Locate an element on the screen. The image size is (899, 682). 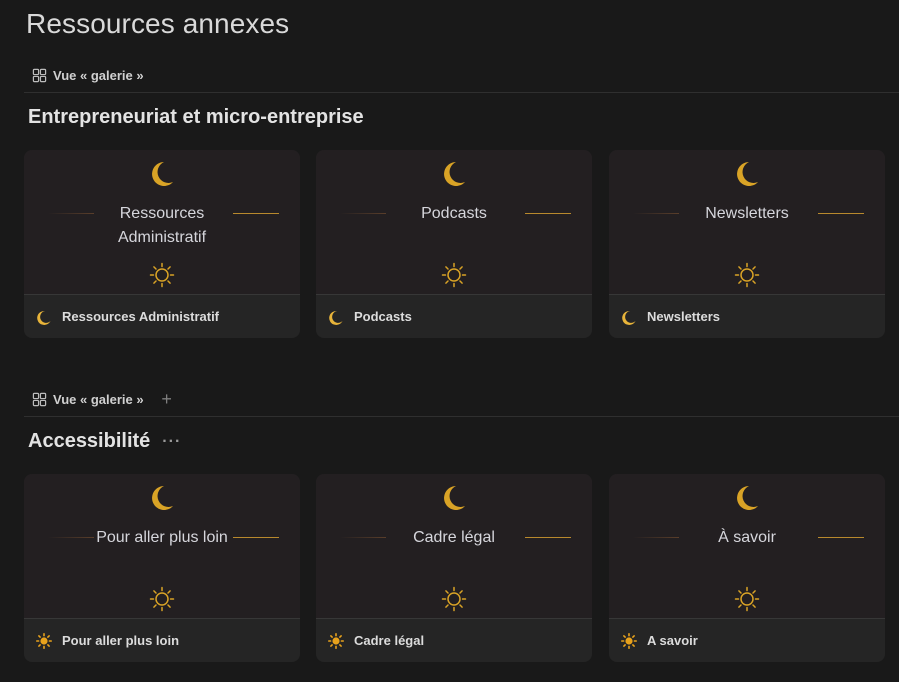
section-title-text: Entrepreneuriat et micro-entreprise is located at coordinates (196, 117).